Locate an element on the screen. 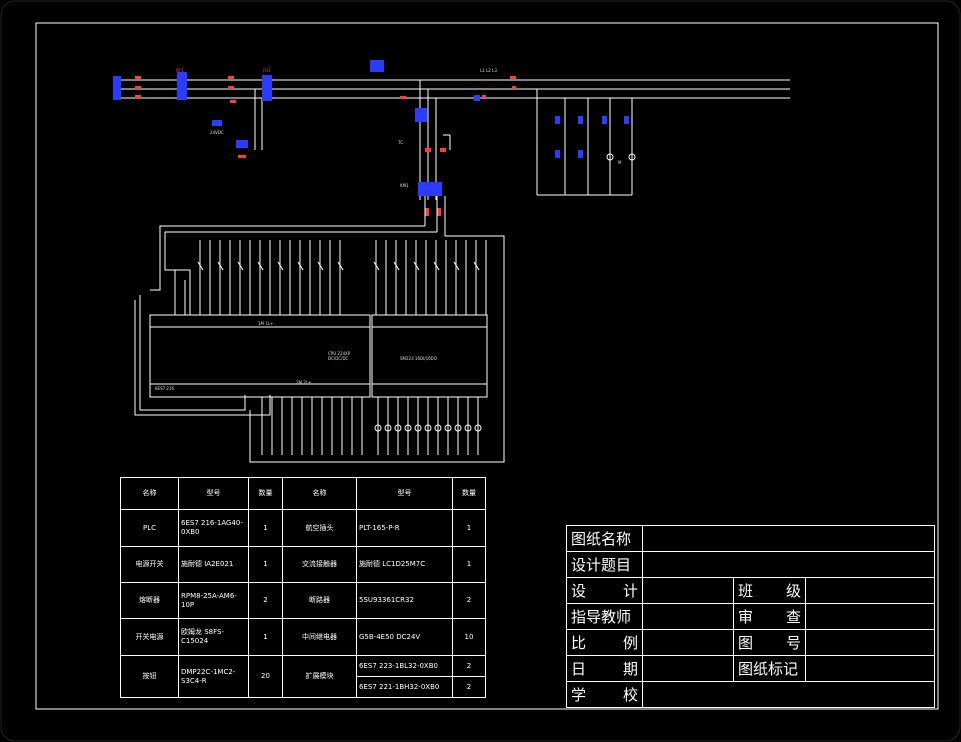  drawing-no-label: 图 号 is located at coordinates (769, 642).